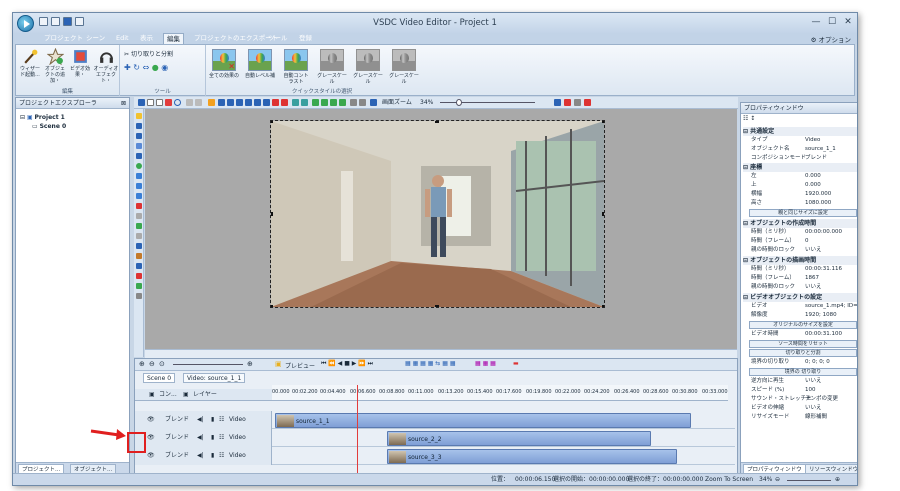  Describe the element at coordinates (296, 60) in the screenshot. I see `quickstyle-thumb-auto-contrast` at that location.